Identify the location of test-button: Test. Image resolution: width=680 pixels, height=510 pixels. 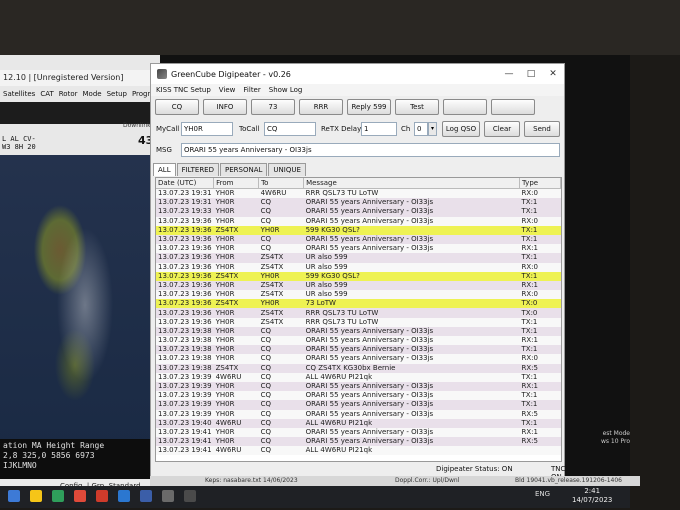
(417, 107).